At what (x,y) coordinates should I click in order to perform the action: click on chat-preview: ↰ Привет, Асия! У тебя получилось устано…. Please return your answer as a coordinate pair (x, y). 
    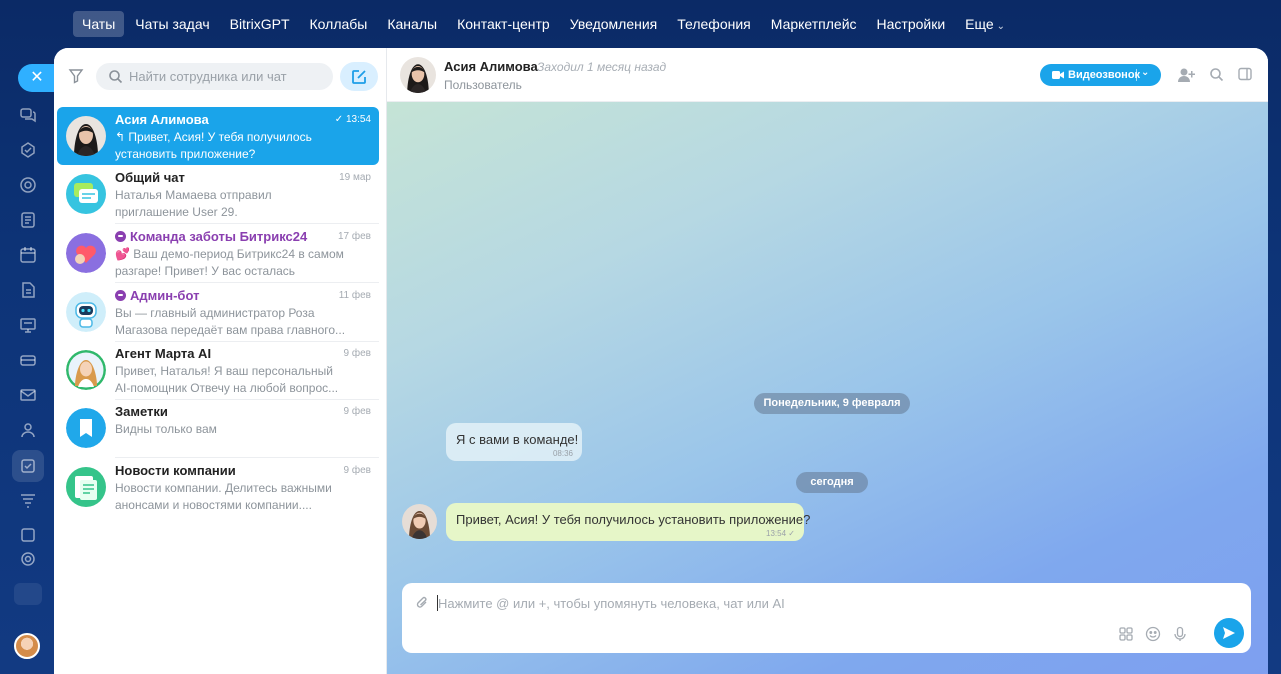
    Looking at the image, I should click on (213, 145).